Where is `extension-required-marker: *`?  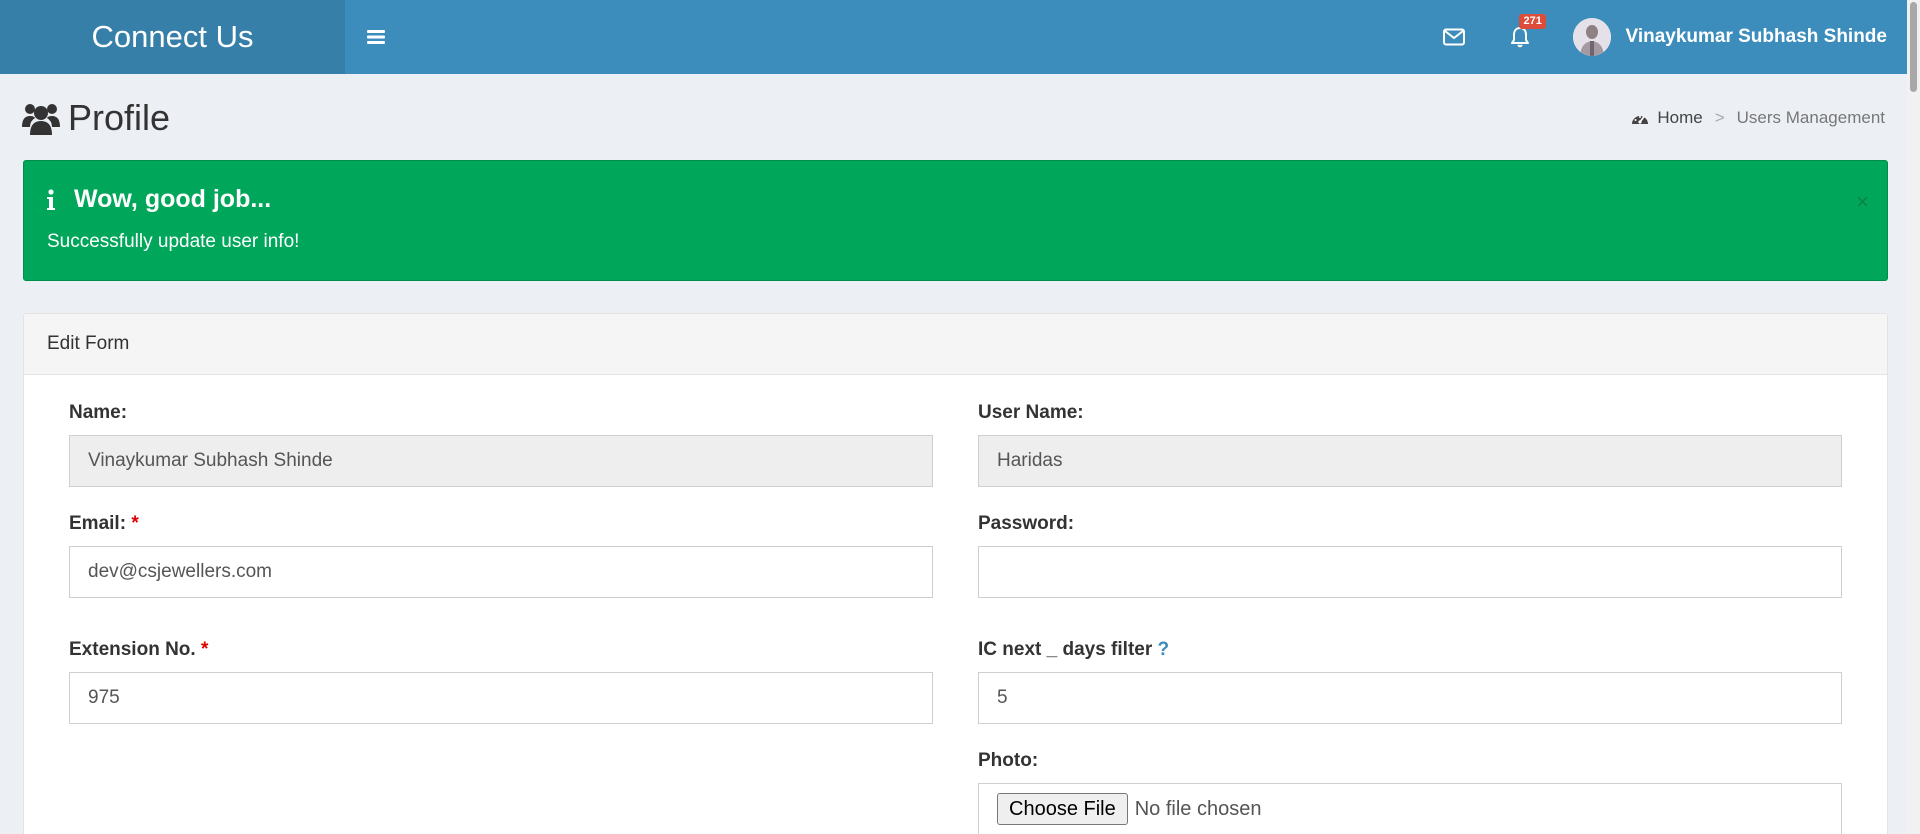
extension-required-marker: * is located at coordinates (204, 649).